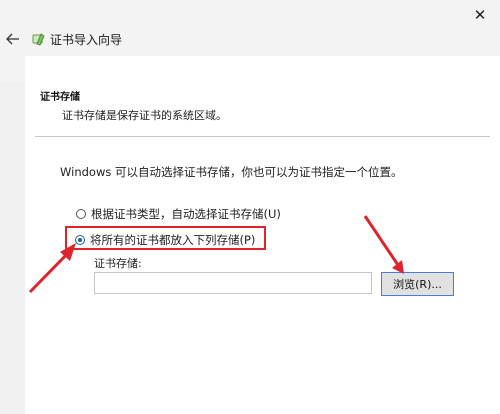  Describe the element at coordinates (231, 172) in the screenshot. I see `instruction-text: Windows 可以自动选择证书存储，你也可以为证书指定一个位置。` at that location.